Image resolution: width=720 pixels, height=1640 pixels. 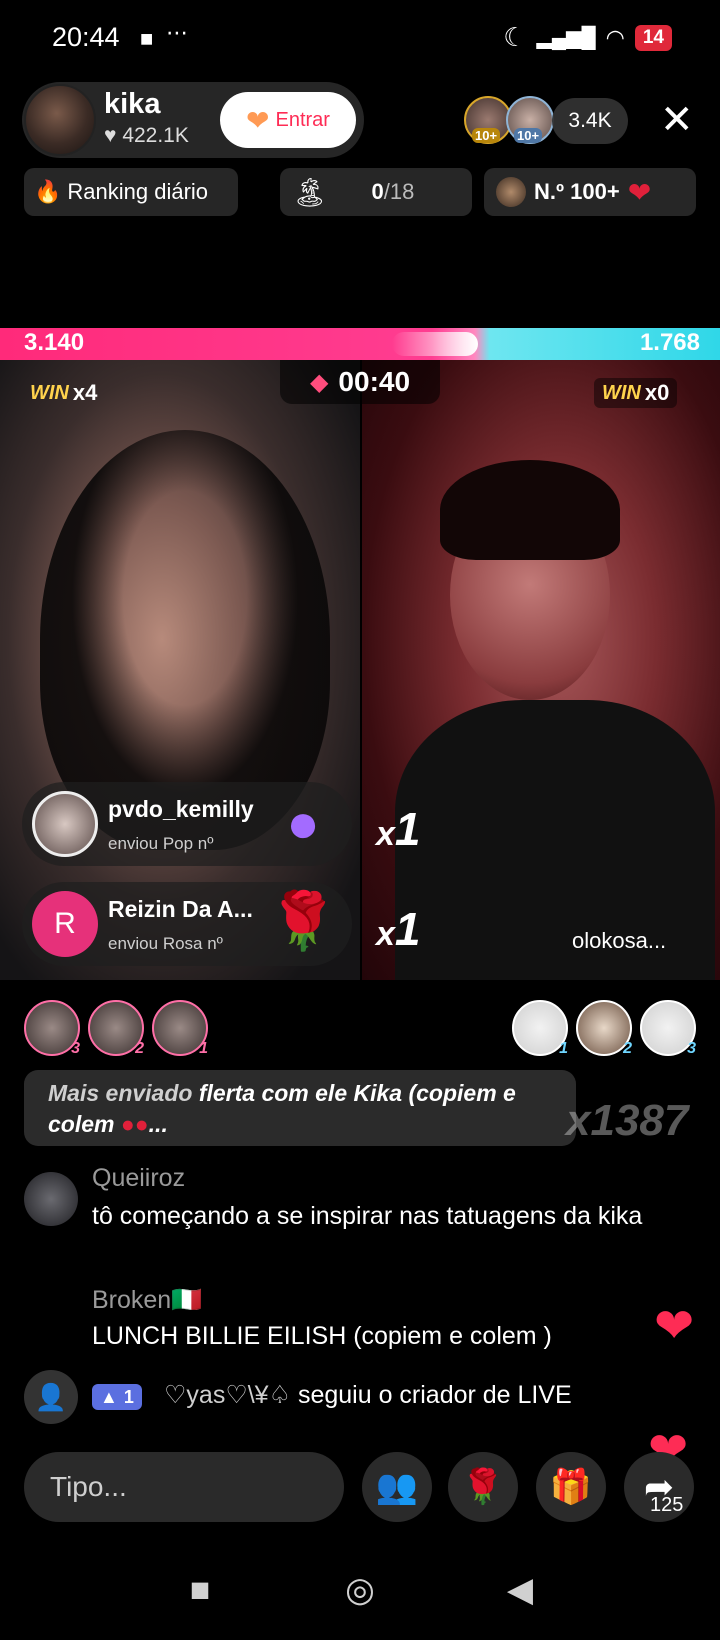 I want to click on red-circle-icon: ●●, so click(x=134, y=1124).